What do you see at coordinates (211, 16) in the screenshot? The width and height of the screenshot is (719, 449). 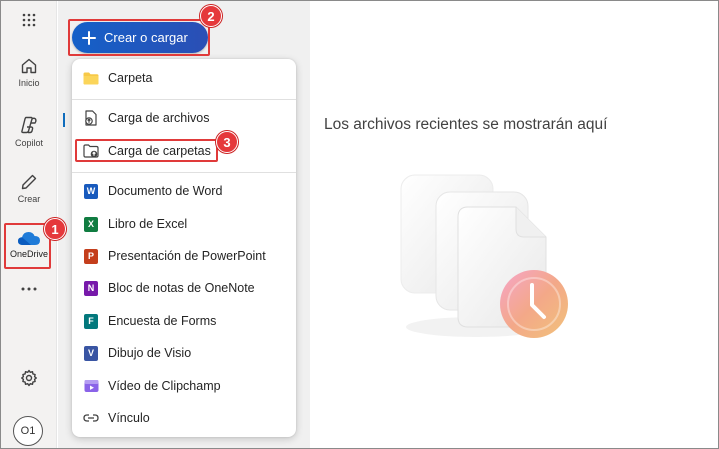 I see `annotation-badge-2: 2` at bounding box center [211, 16].